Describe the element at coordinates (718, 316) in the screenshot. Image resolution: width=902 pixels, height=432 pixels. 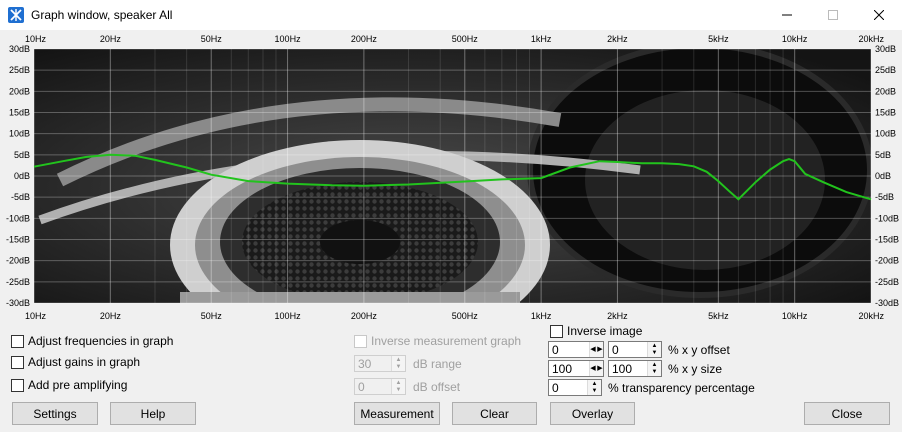
I see `x-tick-label-bottom: 5kHz` at that location.